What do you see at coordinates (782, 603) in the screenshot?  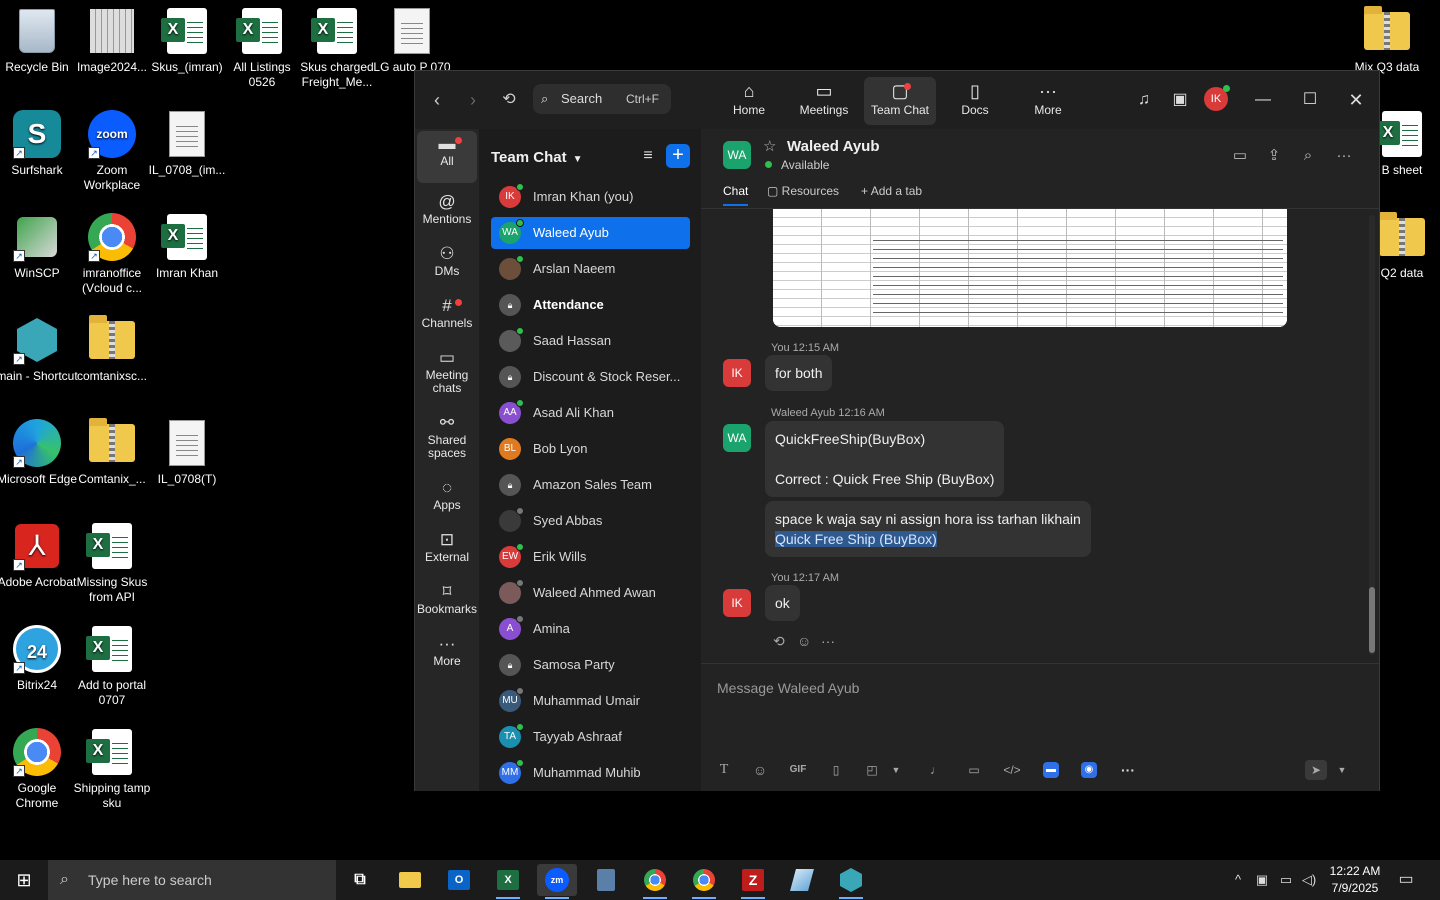 I see `message-bubble: ok` at bounding box center [782, 603].